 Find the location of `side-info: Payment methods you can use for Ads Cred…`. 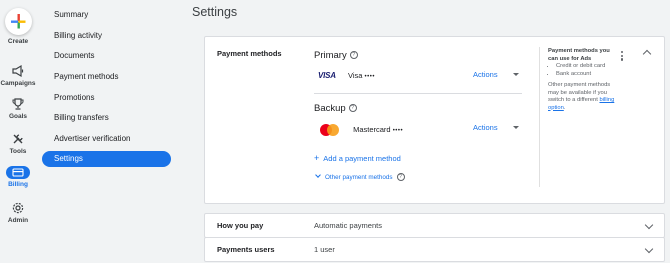

side-info: Payment methods you can use for Ads Cred… is located at coordinates (583, 80).